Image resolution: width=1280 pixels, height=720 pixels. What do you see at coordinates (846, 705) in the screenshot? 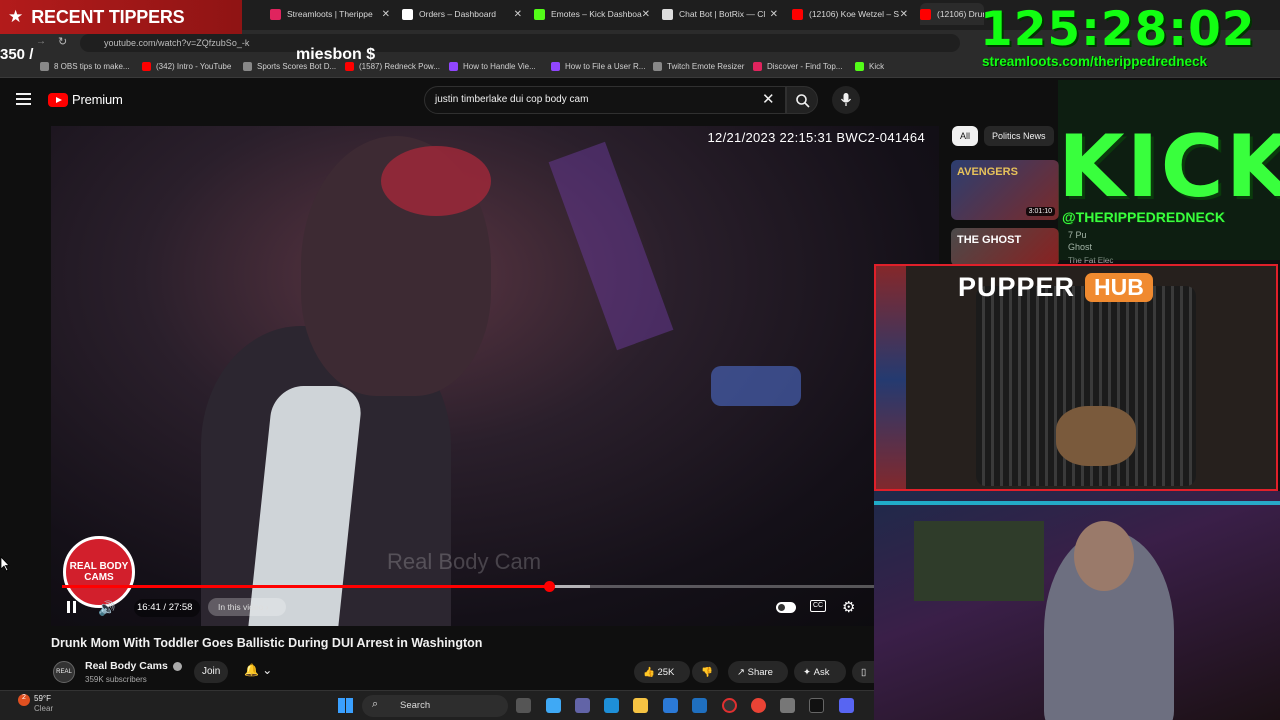
I see `discord-icon` at bounding box center [846, 705].